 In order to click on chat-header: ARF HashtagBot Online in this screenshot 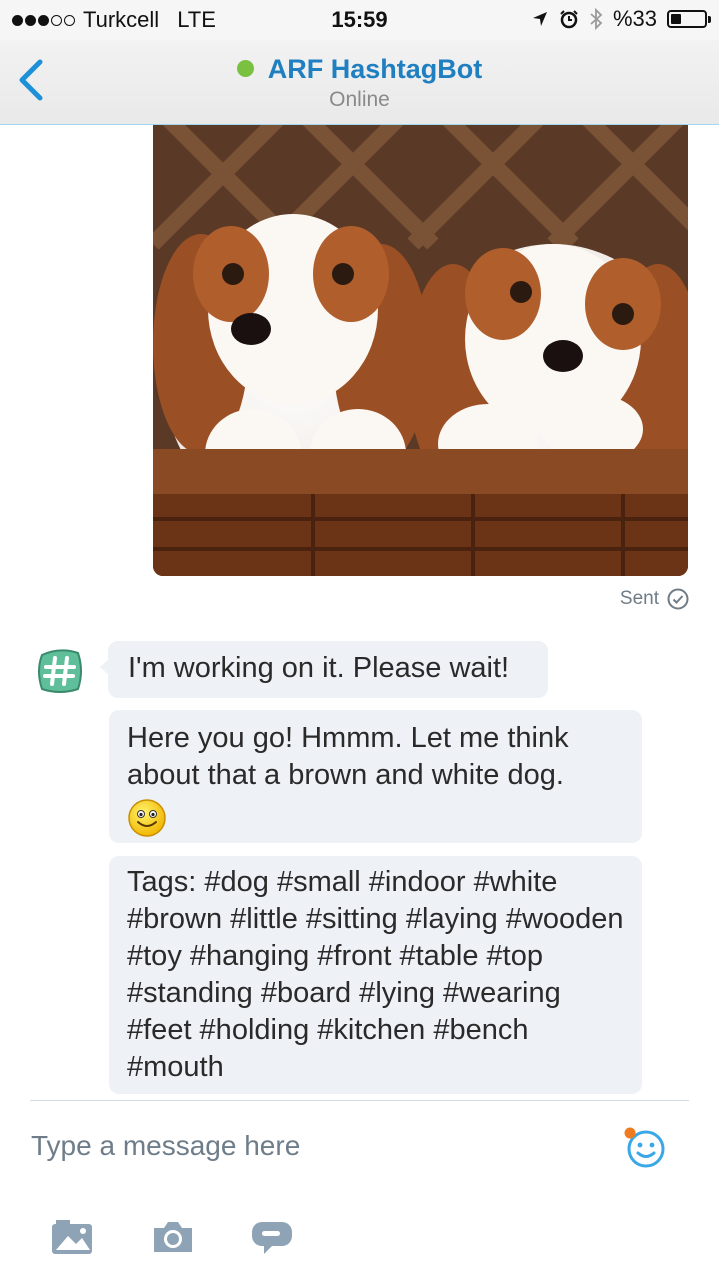, I will do `click(359, 82)`.